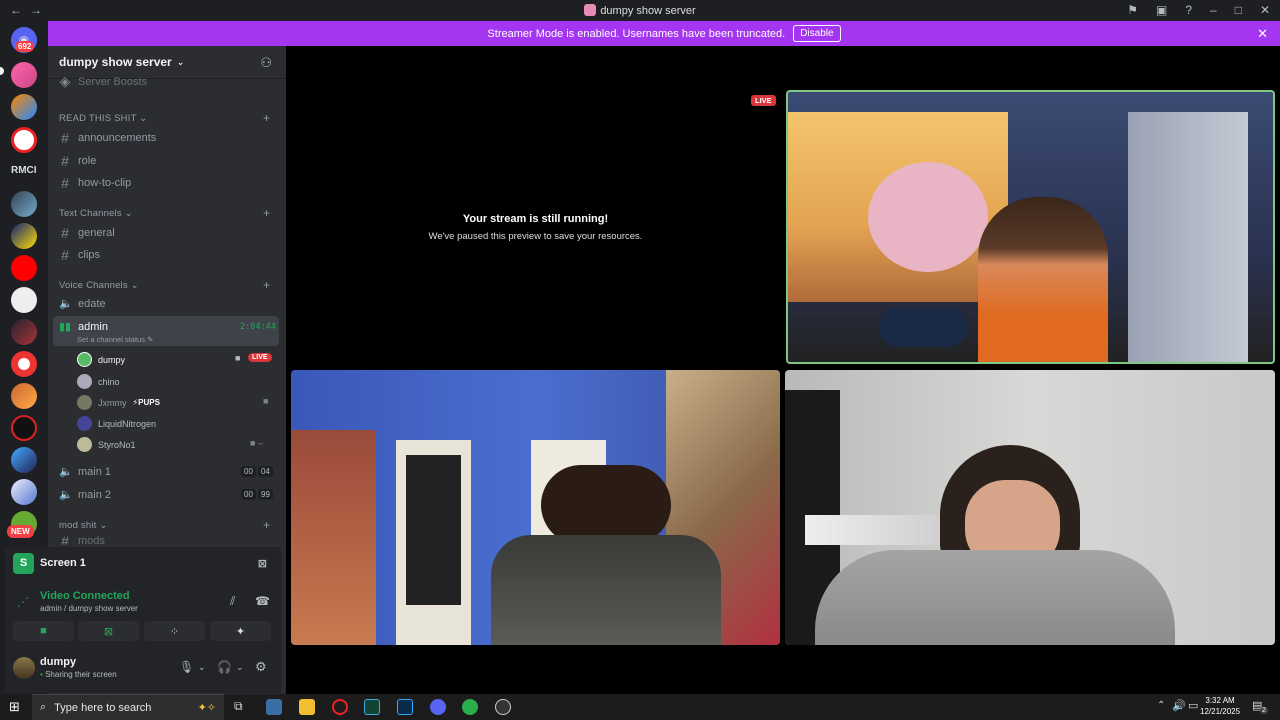 This screenshot has width=1280, height=720. Describe the element at coordinates (23, 602) in the screenshot. I see `signal-icon: ⋰` at that location.